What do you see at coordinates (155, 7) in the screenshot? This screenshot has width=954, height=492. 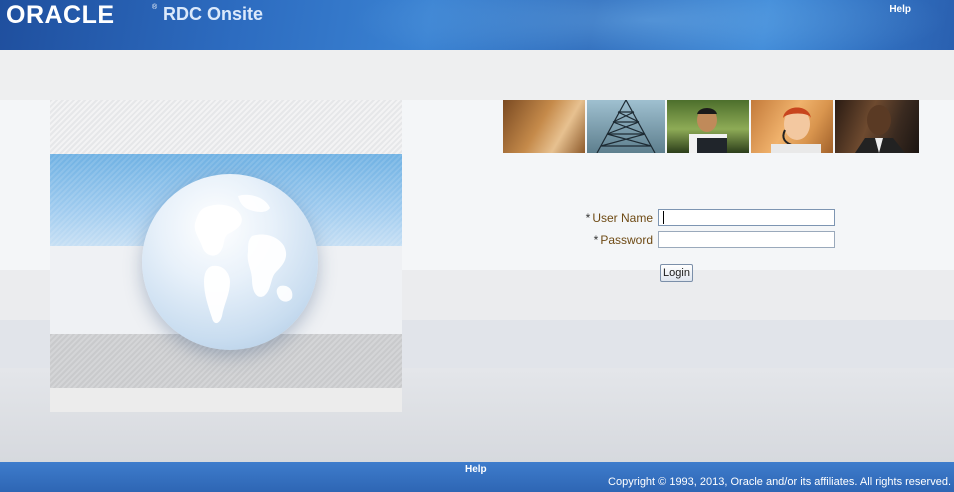 I see `registered-mark: ®` at bounding box center [155, 7].